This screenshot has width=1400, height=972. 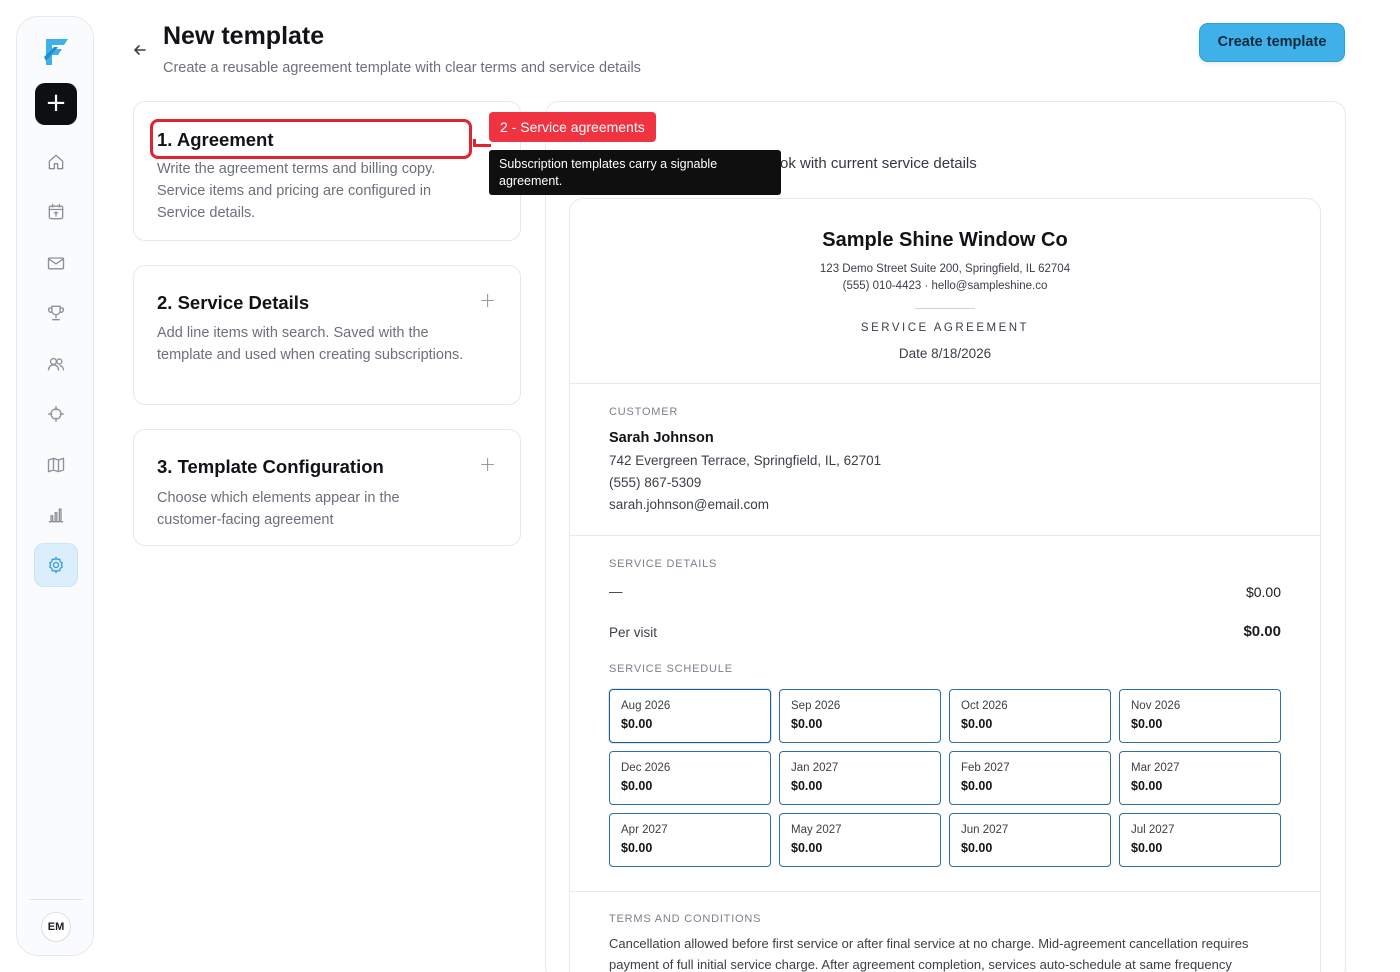 I want to click on app-logo, so click(x=56, y=52).